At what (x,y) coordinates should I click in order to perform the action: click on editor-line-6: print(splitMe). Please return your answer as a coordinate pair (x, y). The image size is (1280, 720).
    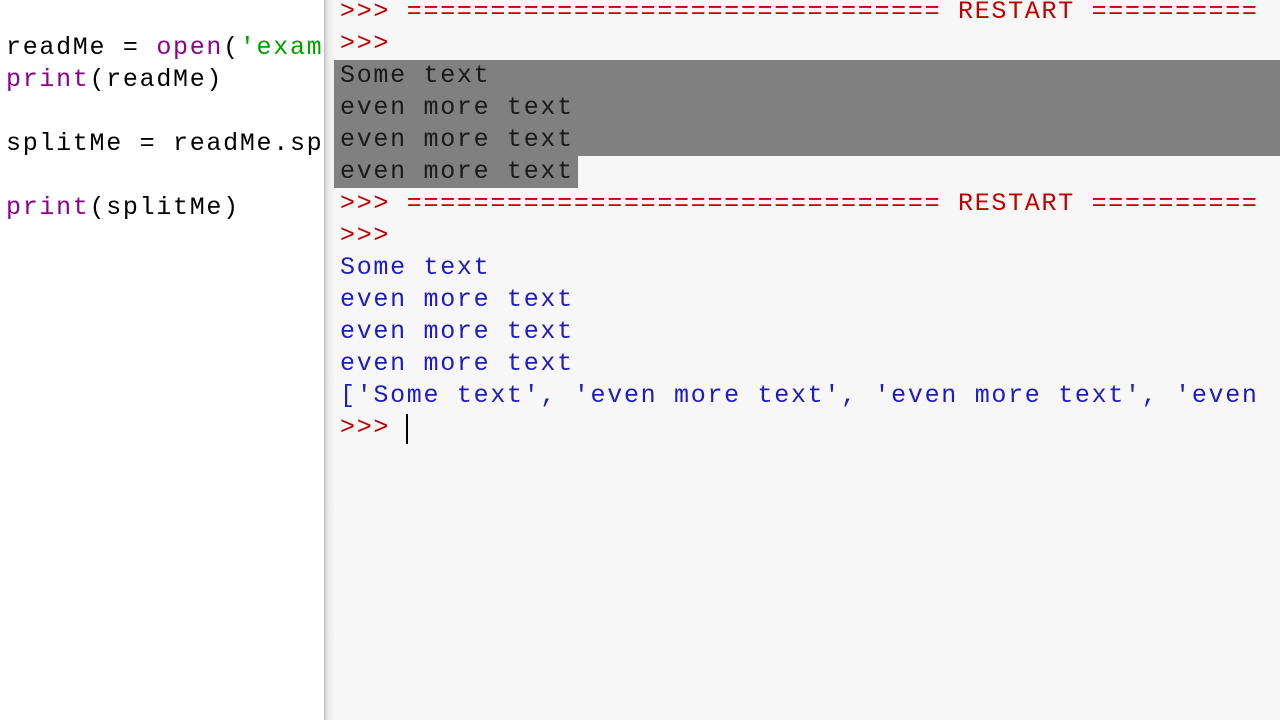
    Looking at the image, I should click on (123, 208).